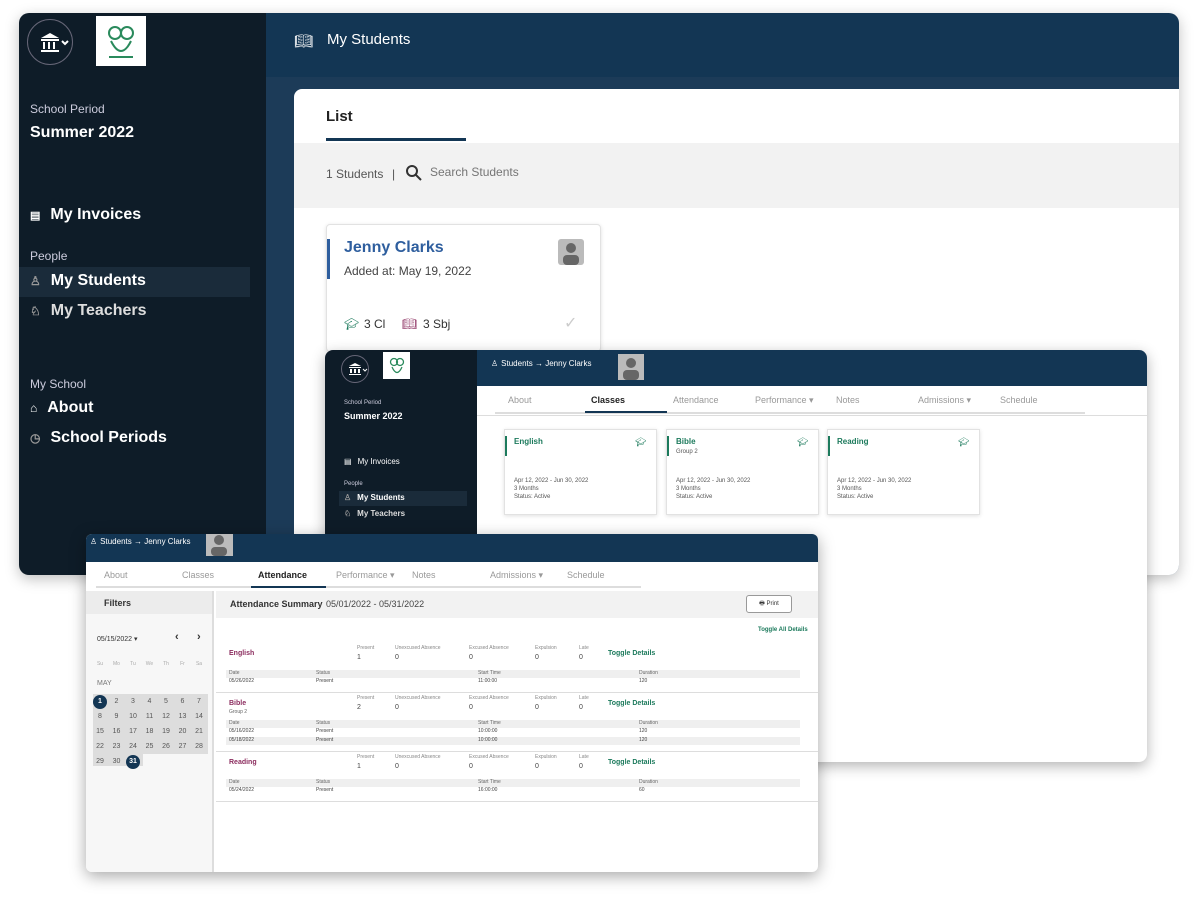 Image resolution: width=1200 pixels, height=912 pixels. Describe the element at coordinates (117, 761) in the screenshot. I see `calendar-day: 30` at that location.